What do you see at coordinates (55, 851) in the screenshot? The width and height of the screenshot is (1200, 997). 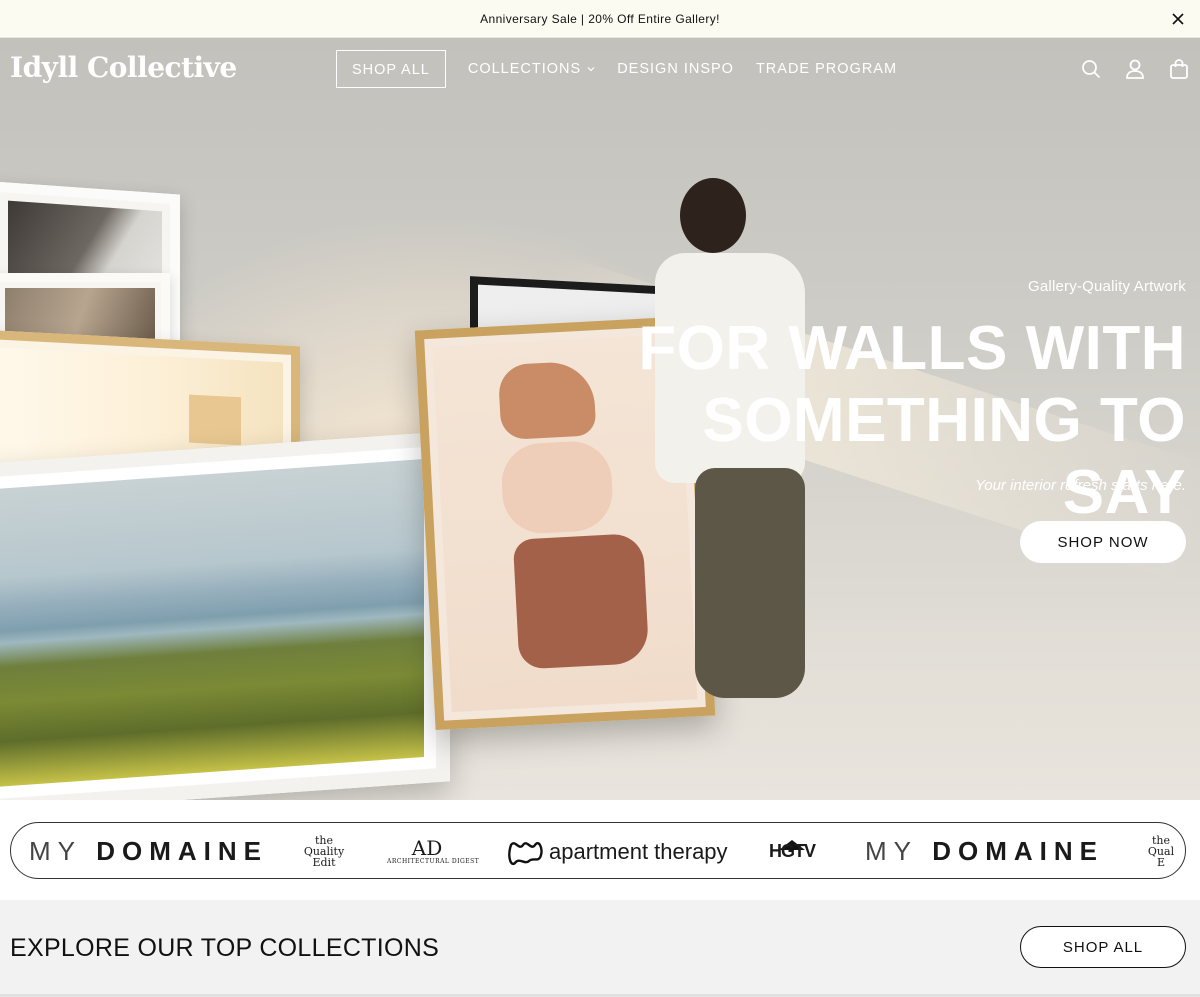 I see `mydomaine-my: MY` at bounding box center [55, 851].